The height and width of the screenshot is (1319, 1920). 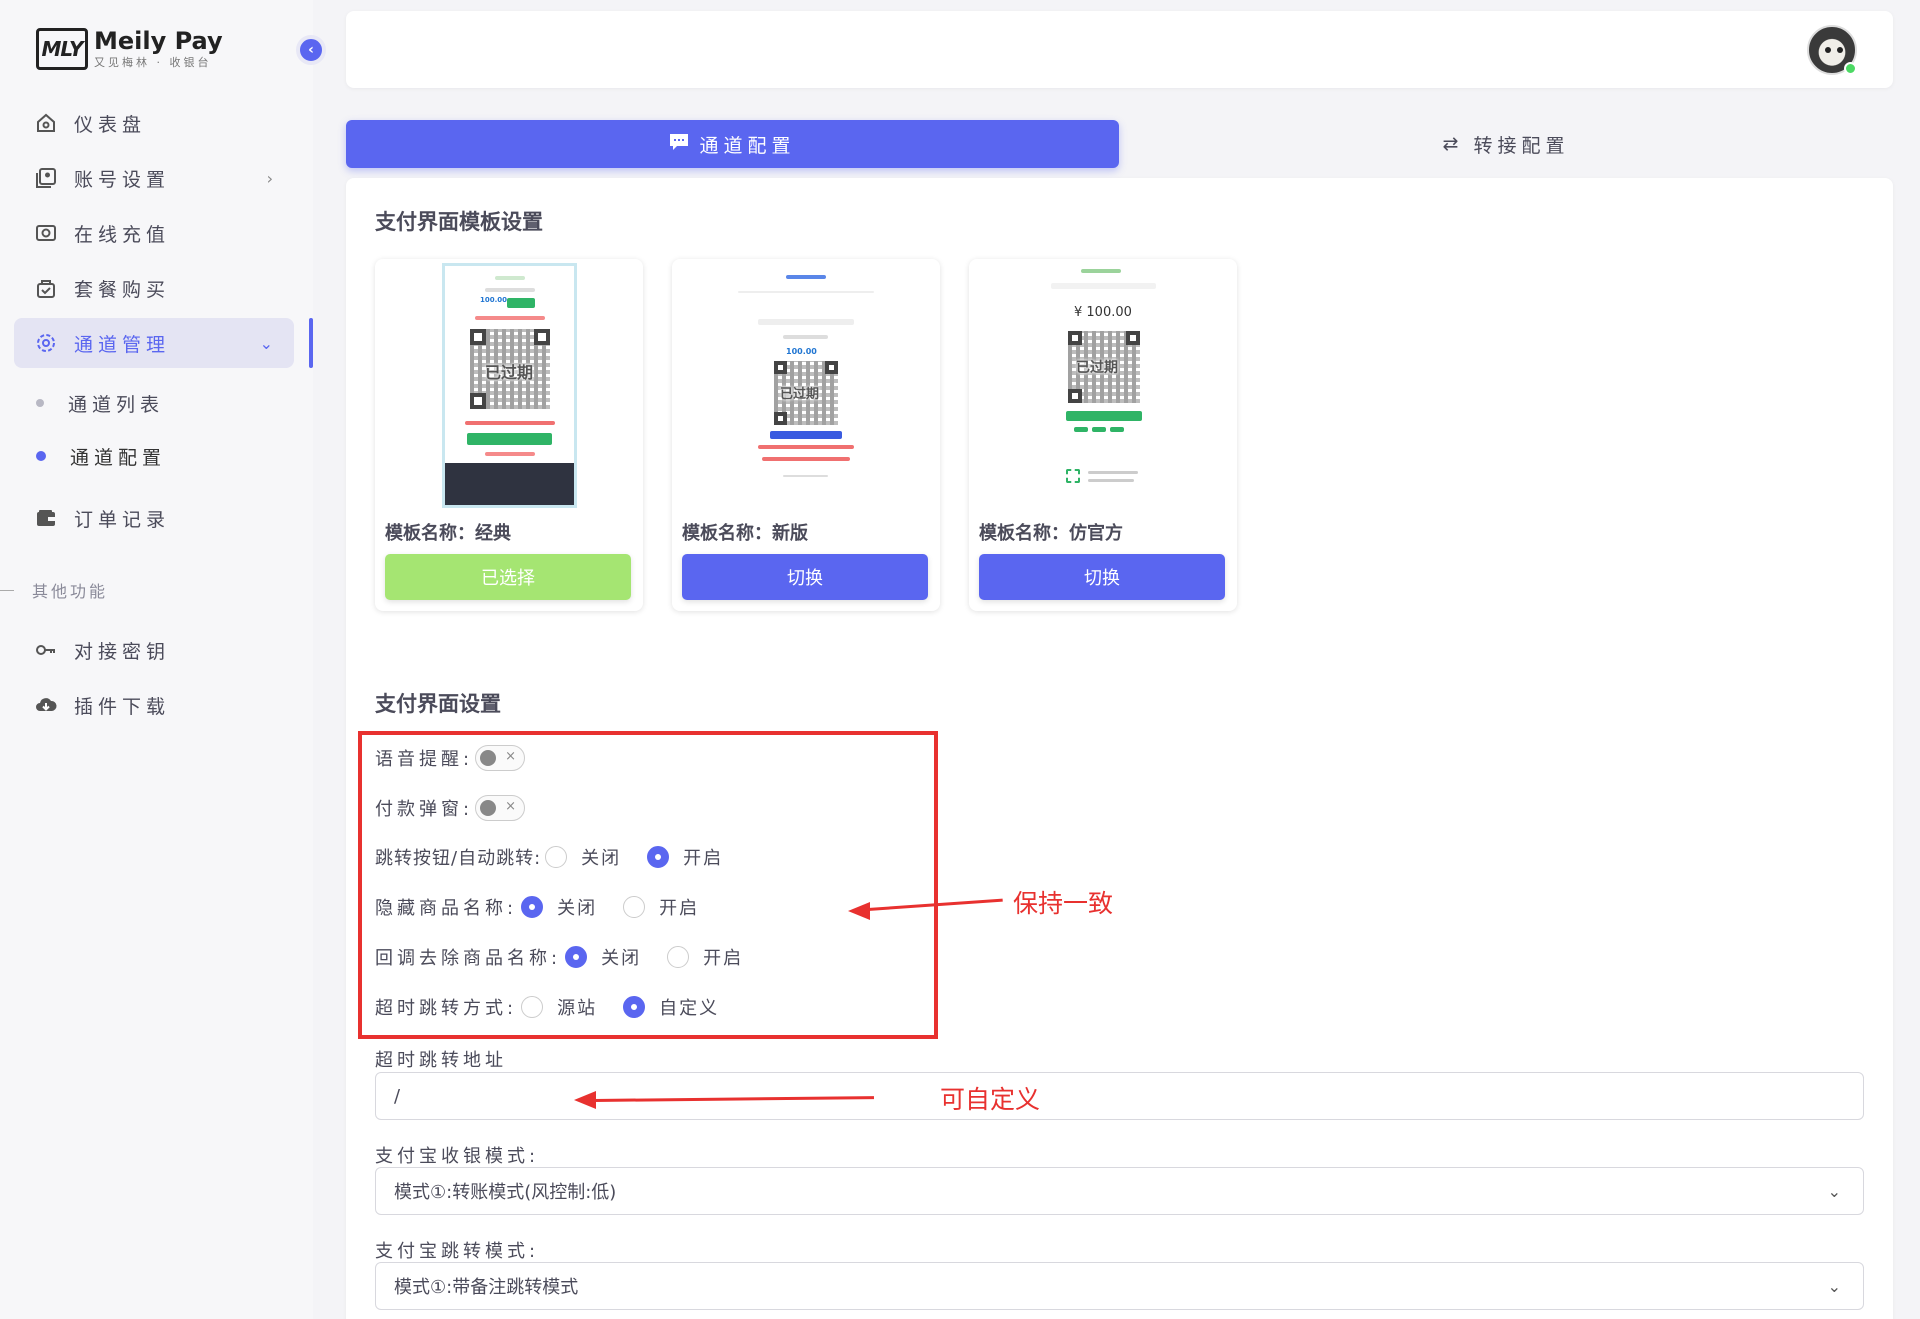 I want to click on settings-section-title: 支付界面设置, so click(x=438, y=704).